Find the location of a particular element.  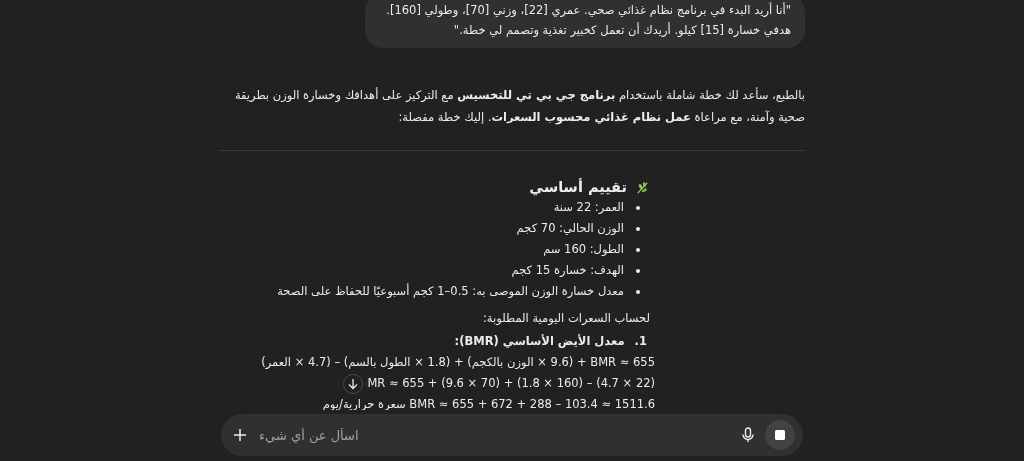

arrow-down-icon is located at coordinates (353, 383).